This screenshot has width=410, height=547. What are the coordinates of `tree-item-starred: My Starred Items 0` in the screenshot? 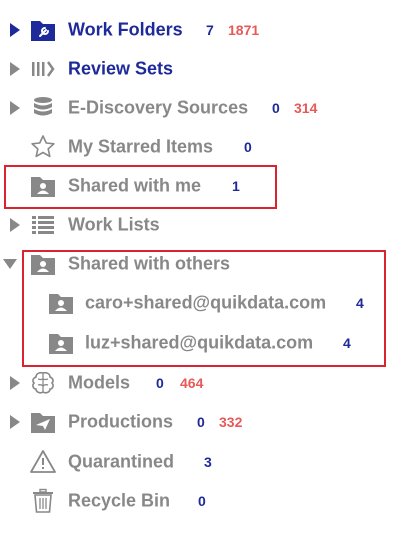 It's located at (205, 147).